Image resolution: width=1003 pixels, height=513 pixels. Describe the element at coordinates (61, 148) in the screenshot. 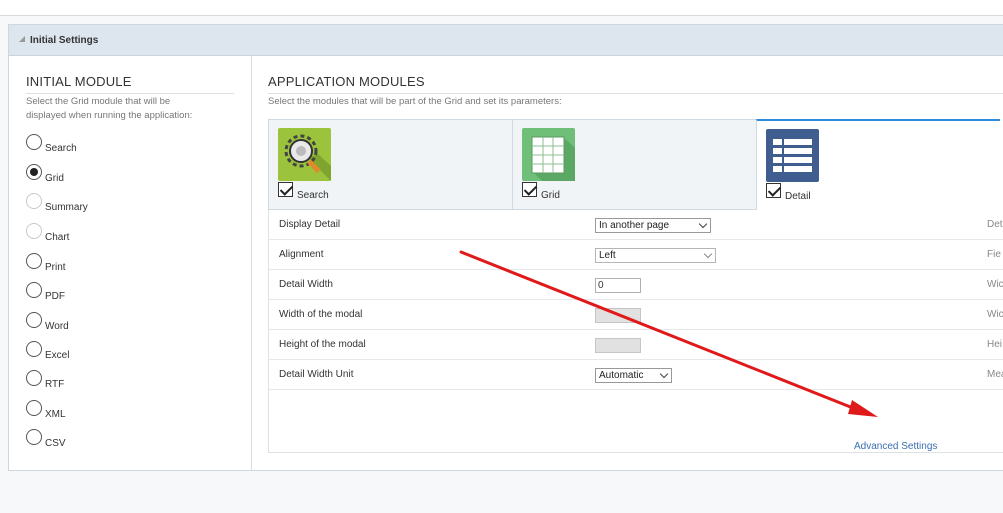

I see `radio-label: Search` at that location.